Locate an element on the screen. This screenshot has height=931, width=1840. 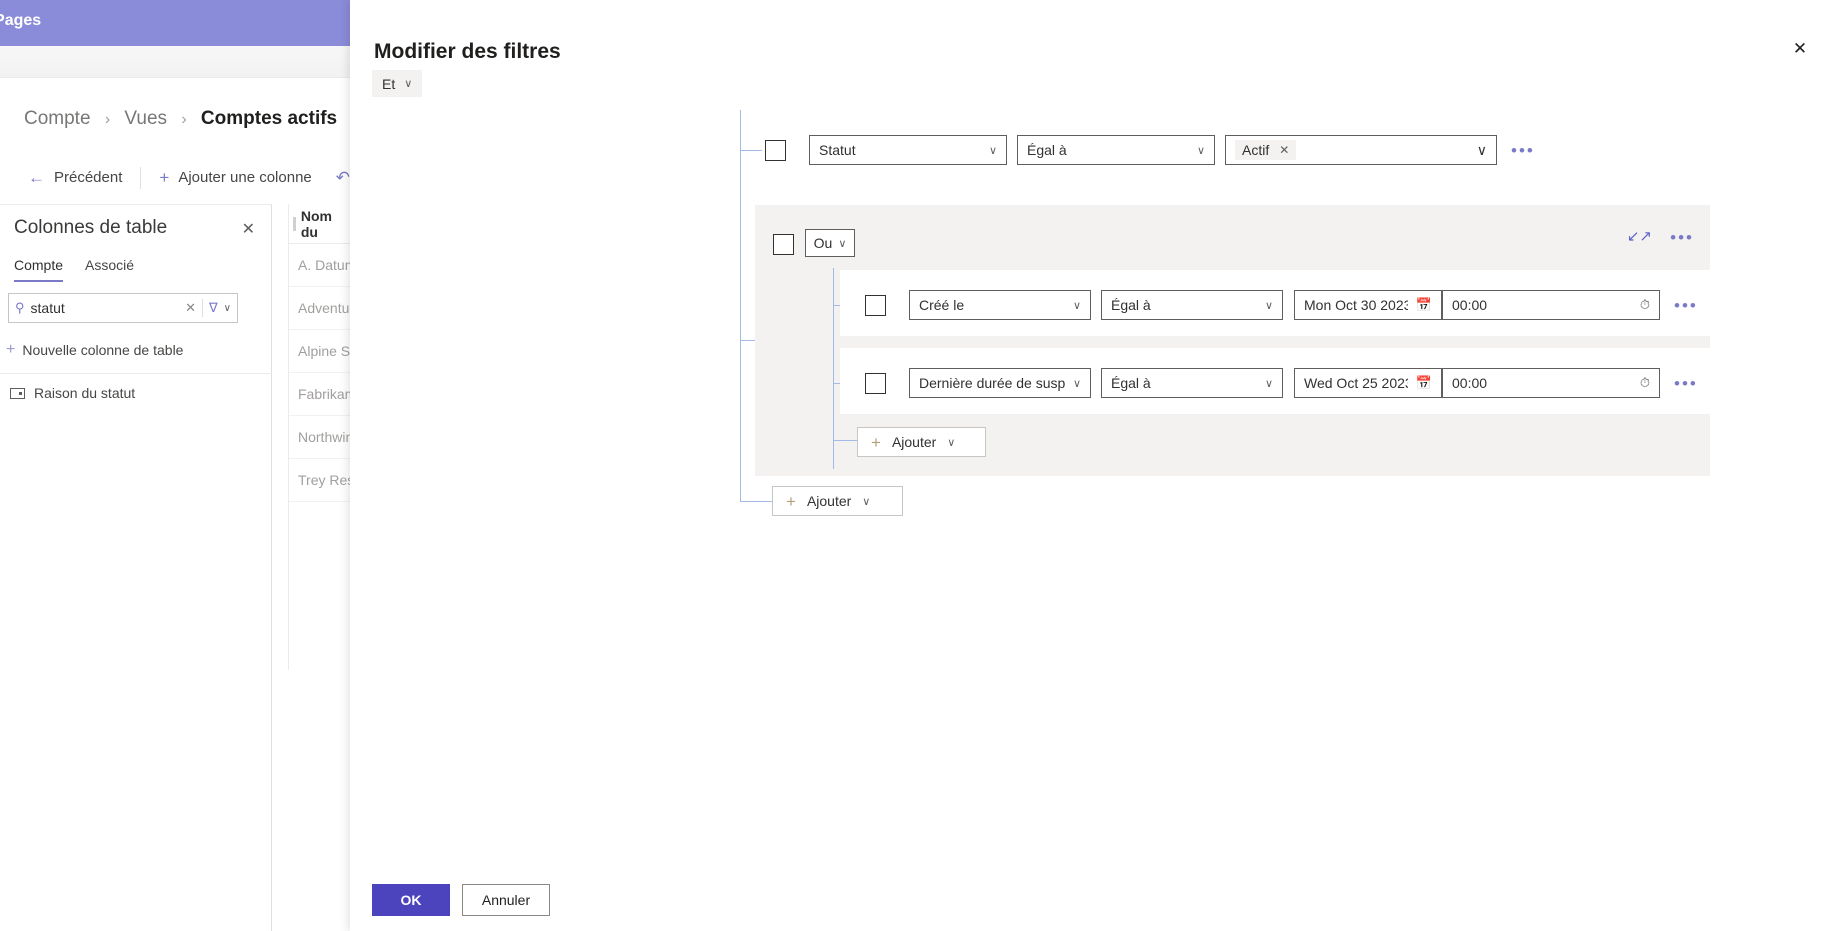
panel-title: Colonnes de table is located at coordinates (91, 227).